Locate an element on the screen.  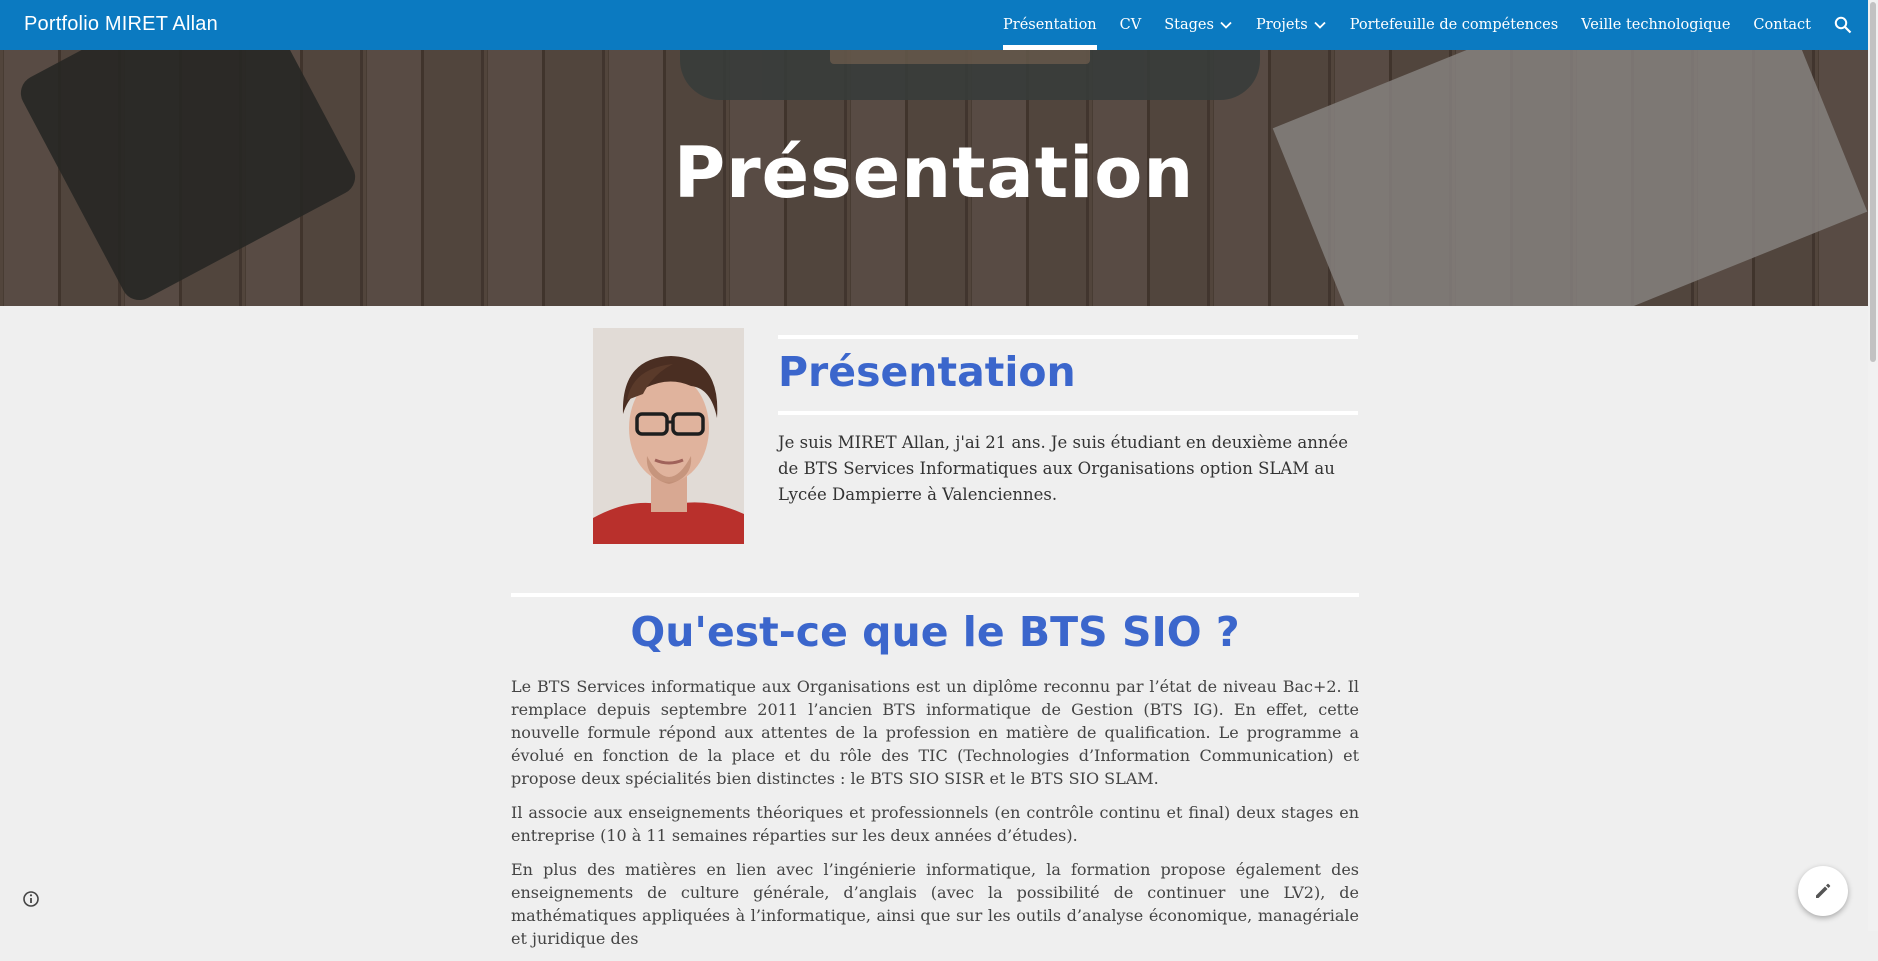
nav-item-label: Veille technologique is located at coordinates (1656, 25).